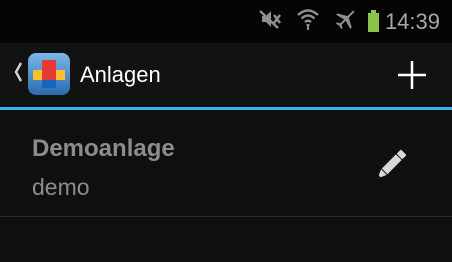 The height and width of the screenshot is (262, 452). Describe the element at coordinates (103, 148) in the screenshot. I see `list-item-title: Demoanlage` at that location.